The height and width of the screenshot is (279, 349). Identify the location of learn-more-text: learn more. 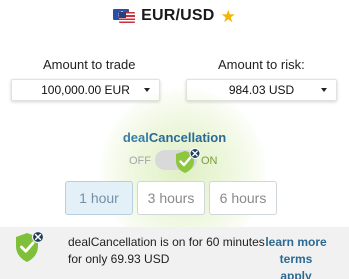
(296, 242).